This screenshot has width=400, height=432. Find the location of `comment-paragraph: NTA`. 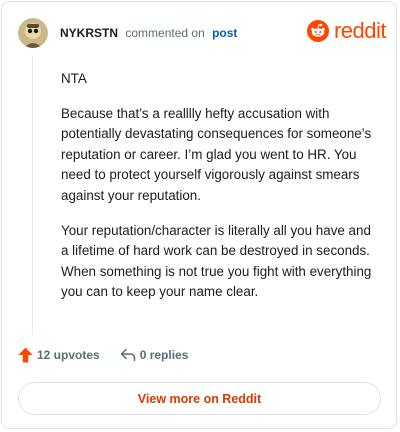

comment-paragraph: NTA is located at coordinates (74, 78).